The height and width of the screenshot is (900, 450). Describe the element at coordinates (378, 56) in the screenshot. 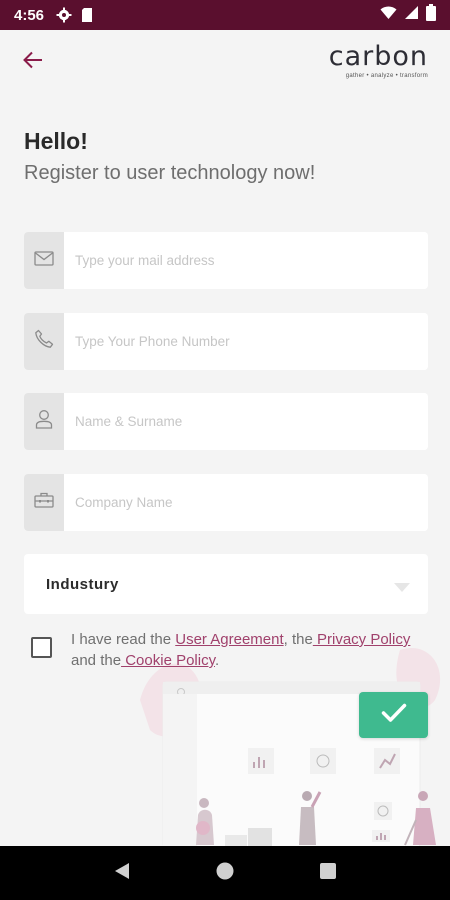

I see `logo-word: carbon` at that location.